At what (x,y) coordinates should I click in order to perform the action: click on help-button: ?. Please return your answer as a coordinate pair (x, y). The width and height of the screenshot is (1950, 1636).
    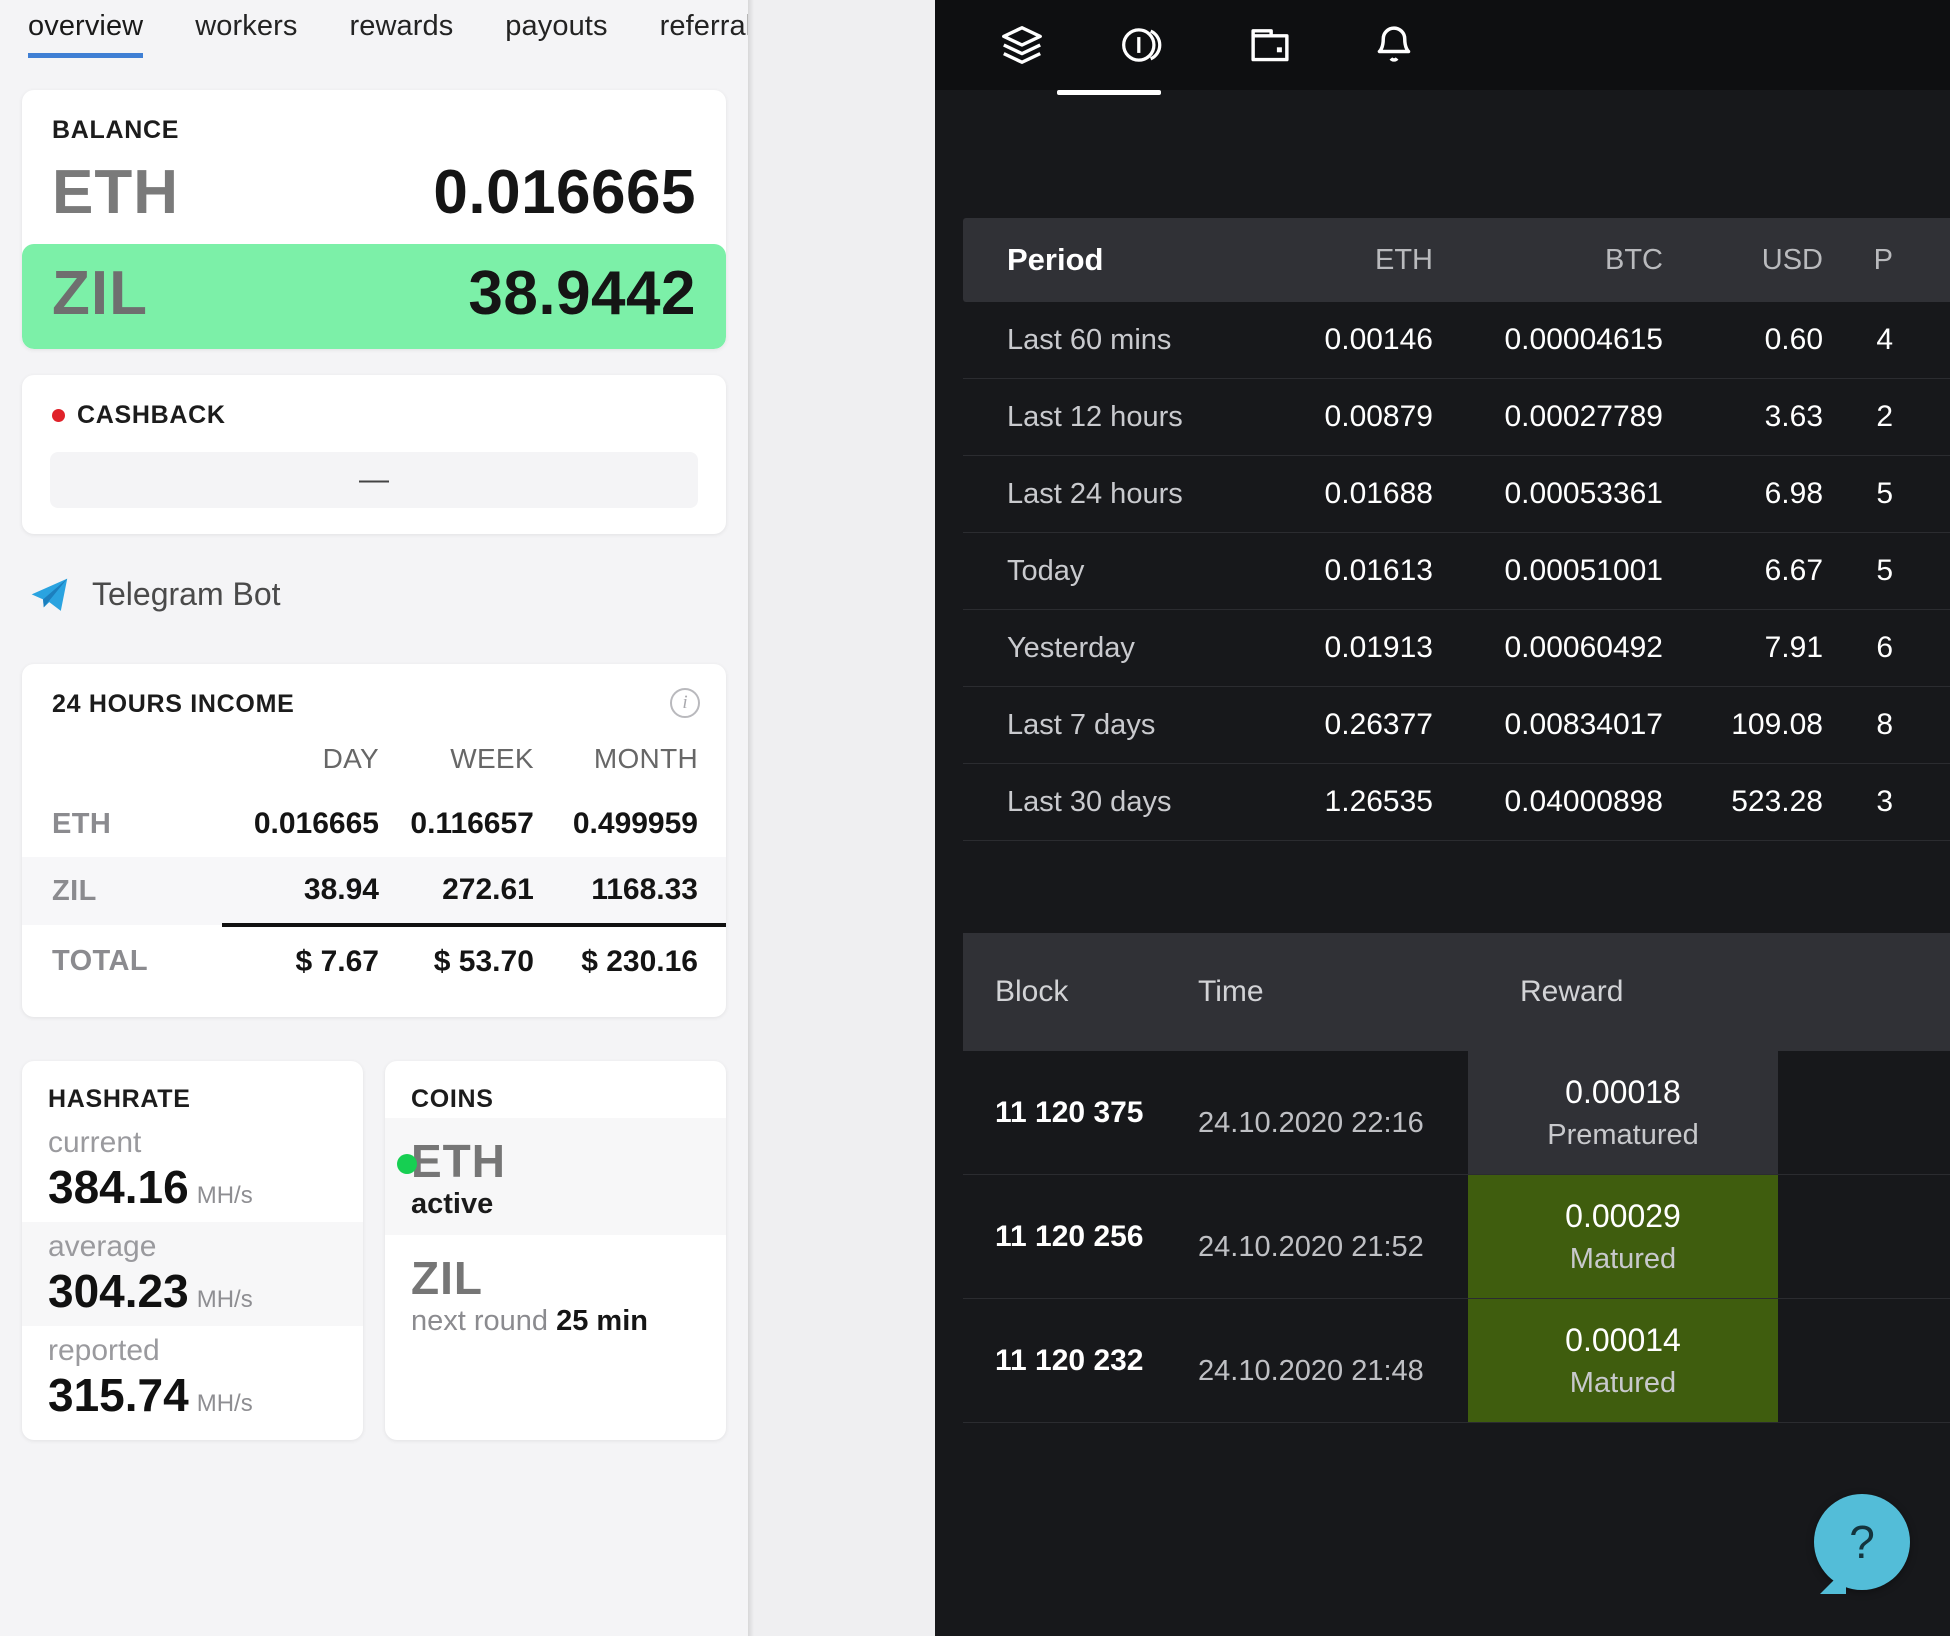
    Looking at the image, I should click on (1862, 1542).